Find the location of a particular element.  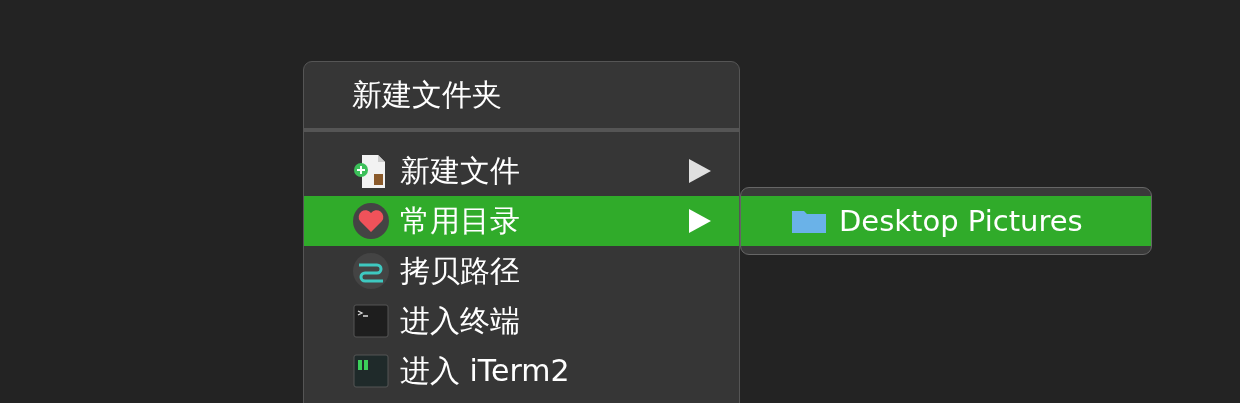

menu-item: 新建文件 is located at coordinates (521, 171).